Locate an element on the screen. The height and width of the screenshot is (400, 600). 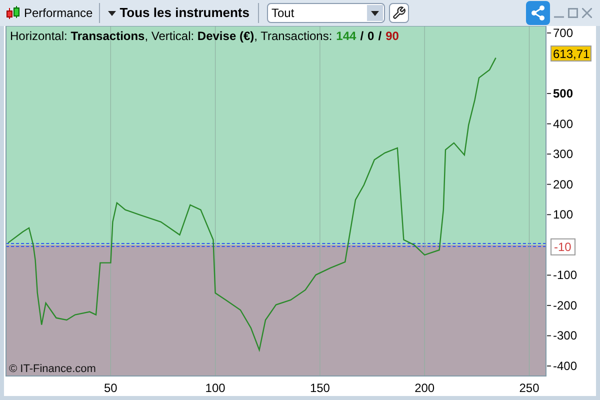
y-tick-label: 300 is located at coordinates (563, 154).